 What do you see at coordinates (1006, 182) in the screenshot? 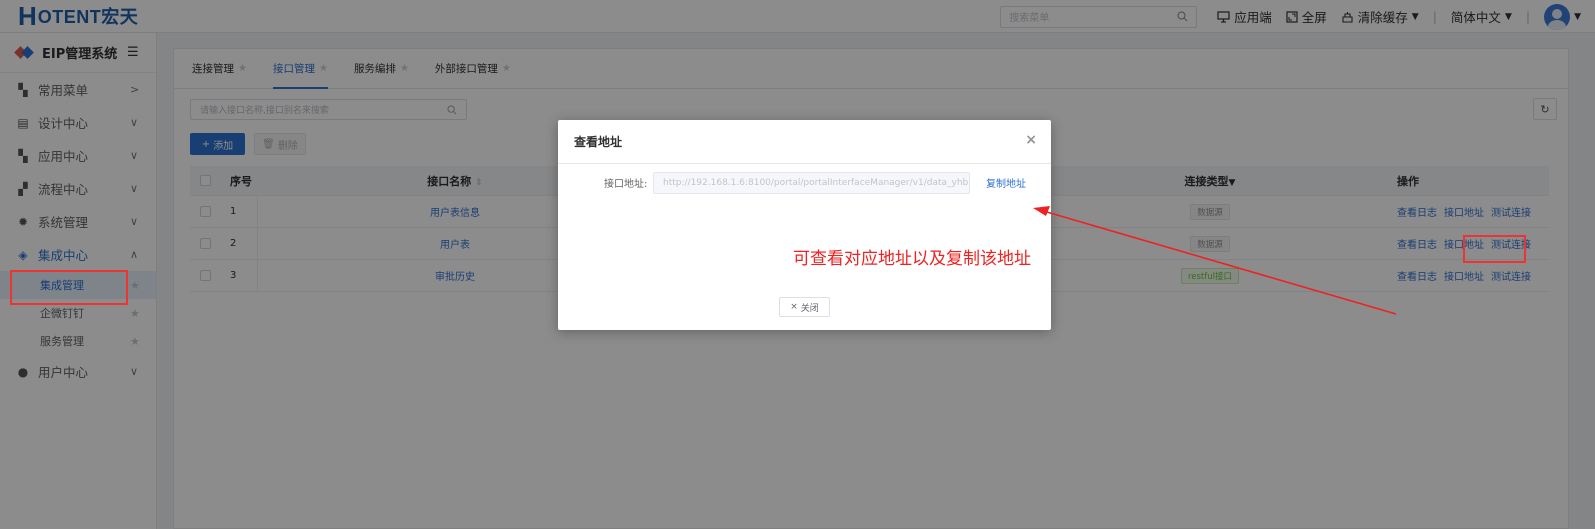
I see `copy-address-link: 复制地址` at bounding box center [1006, 182].